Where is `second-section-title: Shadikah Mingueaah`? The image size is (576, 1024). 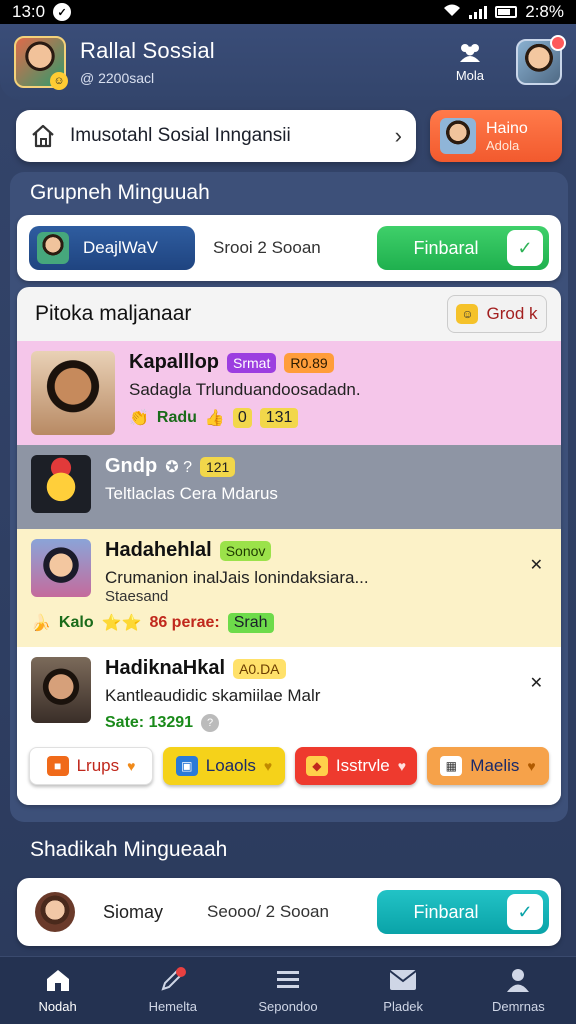
second-section-title: Shadikah Mingueaah is located at coordinates (129, 849).